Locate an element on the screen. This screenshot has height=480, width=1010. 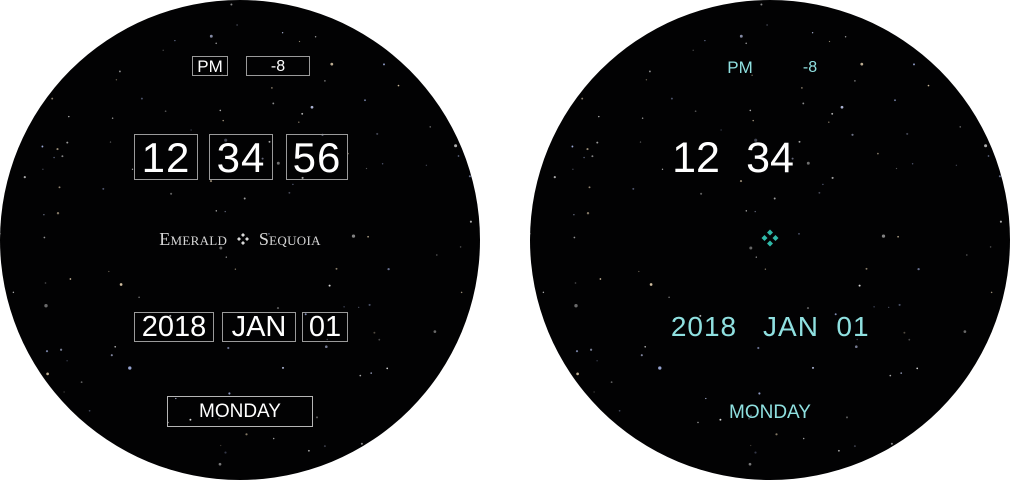
brand-logo: Emerald Sequoia is located at coordinates (240, 239).